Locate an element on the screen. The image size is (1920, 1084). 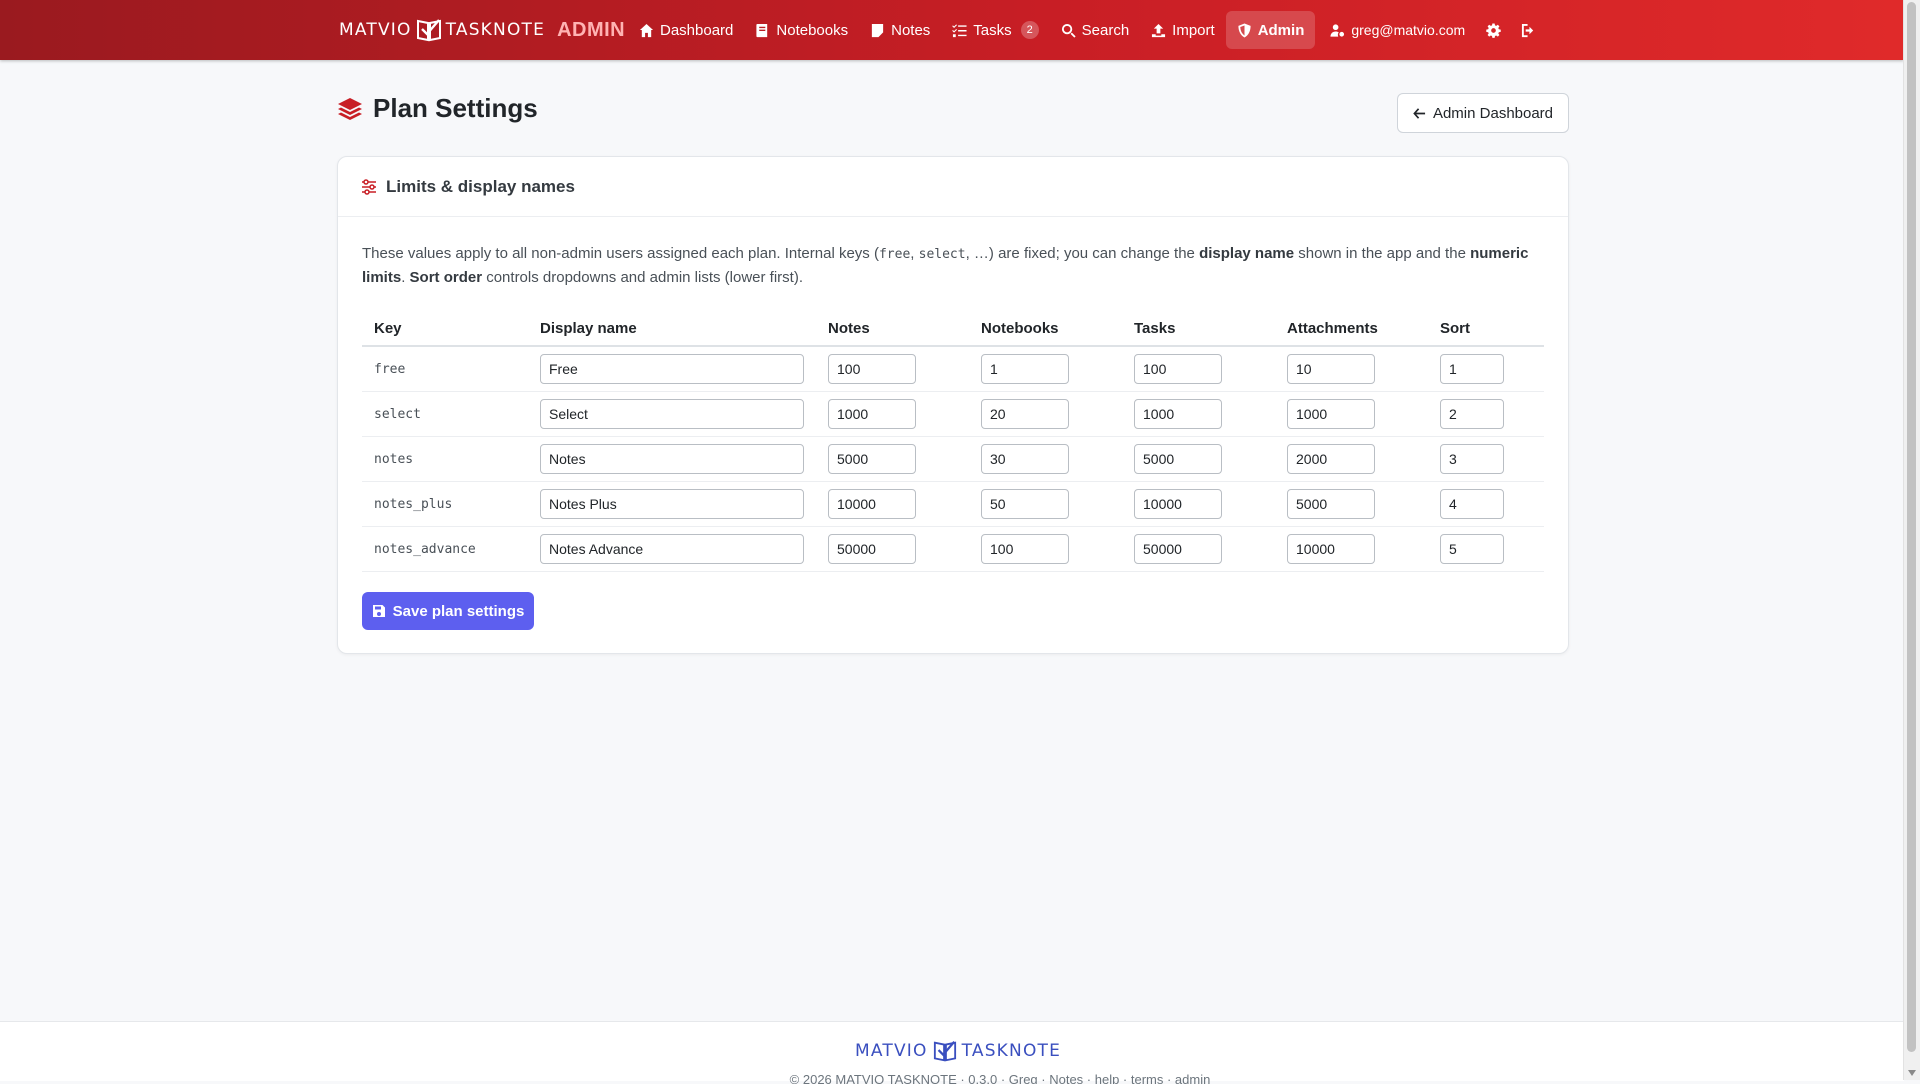
nav-import: Import is located at coordinates (1183, 30).